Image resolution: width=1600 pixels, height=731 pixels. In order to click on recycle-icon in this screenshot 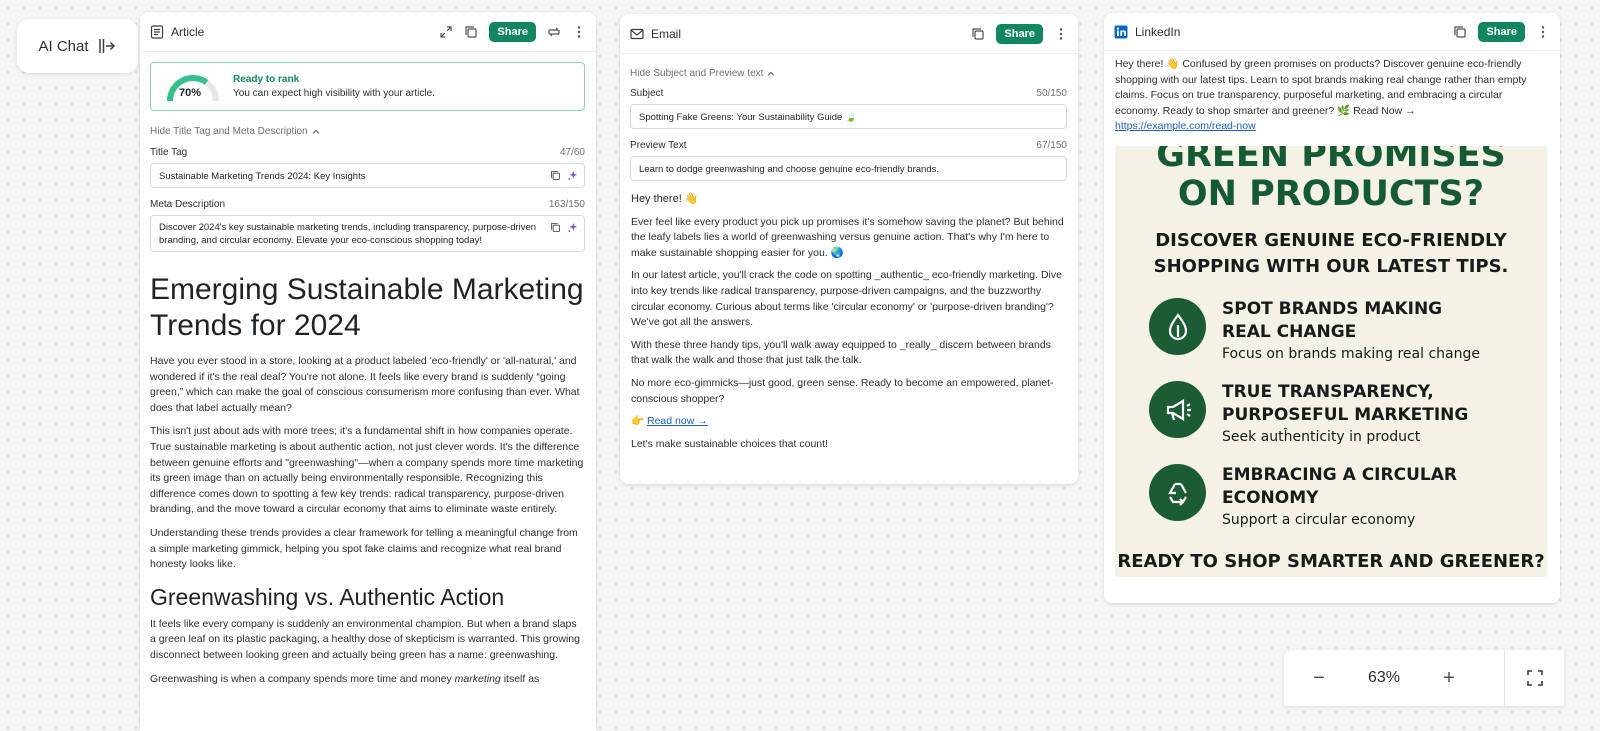, I will do `click(1177, 492)`.